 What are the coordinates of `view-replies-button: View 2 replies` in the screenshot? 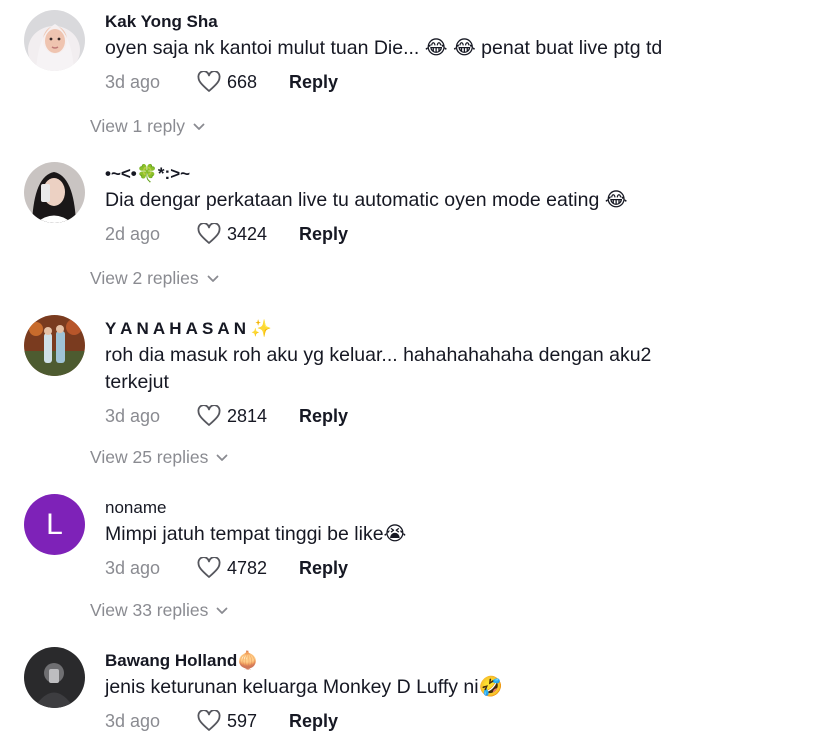 It's located at (154, 278).